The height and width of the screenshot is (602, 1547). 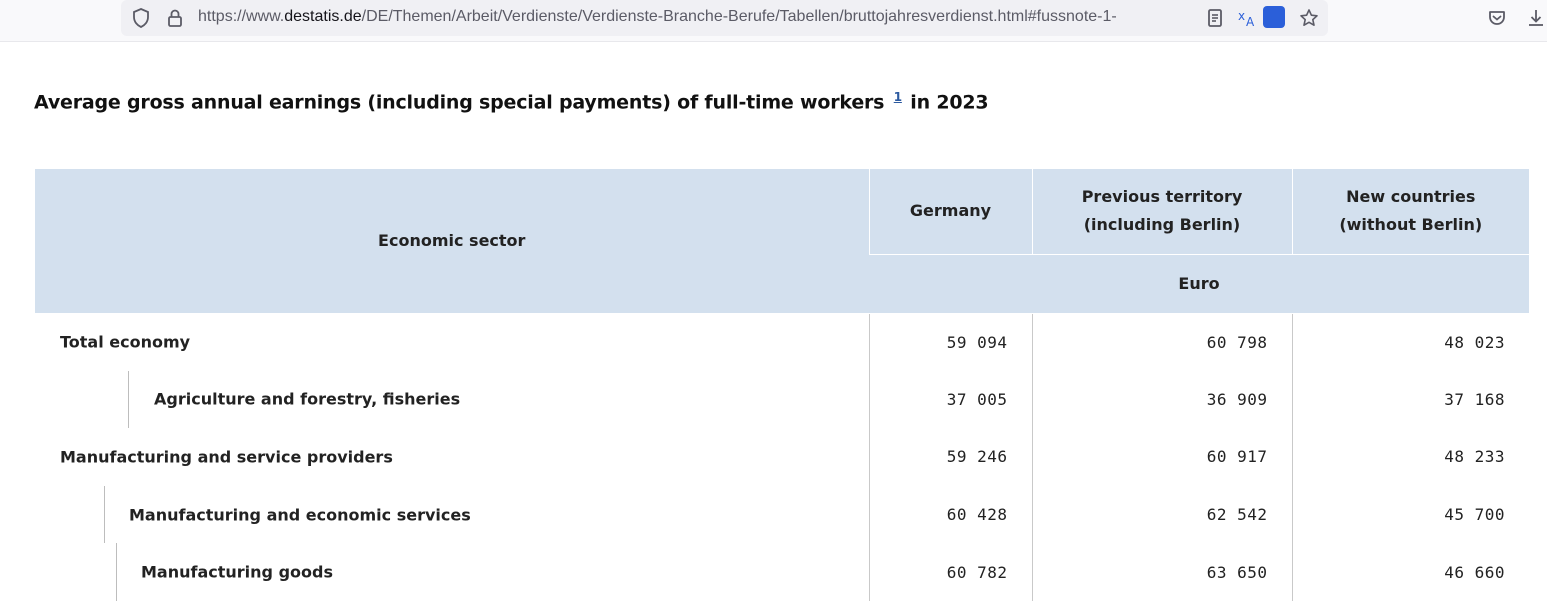 I want to click on cell-previous-territory: 60 798, so click(x=1161, y=342).